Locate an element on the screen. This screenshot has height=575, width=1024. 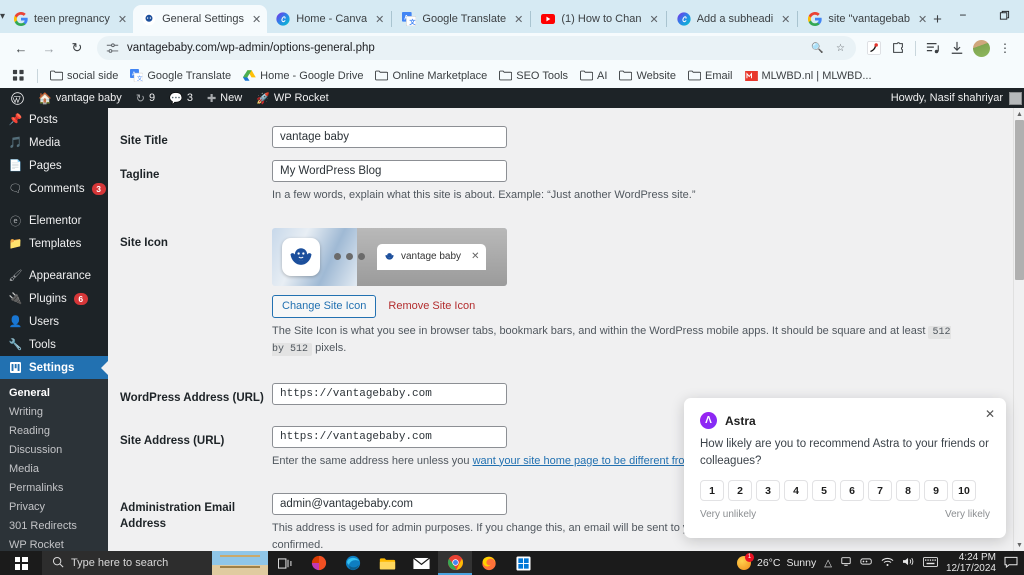
google-chrome-icon is located at coordinates (455, 563).